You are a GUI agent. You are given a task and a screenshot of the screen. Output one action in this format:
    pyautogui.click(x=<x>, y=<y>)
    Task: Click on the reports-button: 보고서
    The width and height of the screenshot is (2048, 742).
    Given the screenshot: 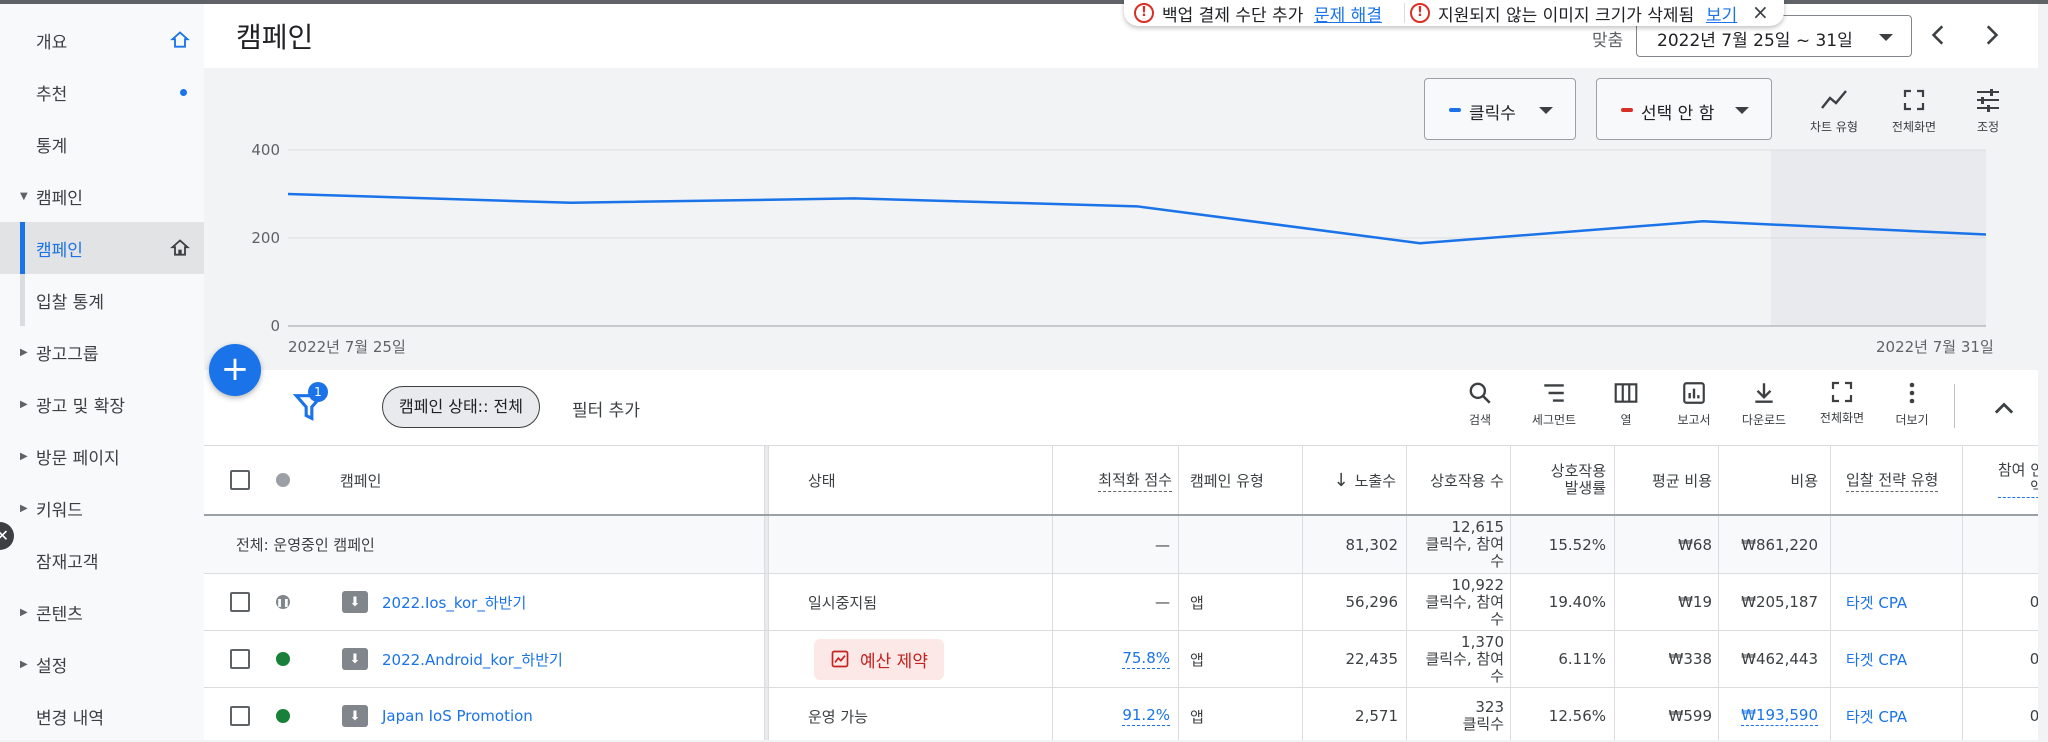 What is the action you would take?
    pyautogui.click(x=1694, y=404)
    